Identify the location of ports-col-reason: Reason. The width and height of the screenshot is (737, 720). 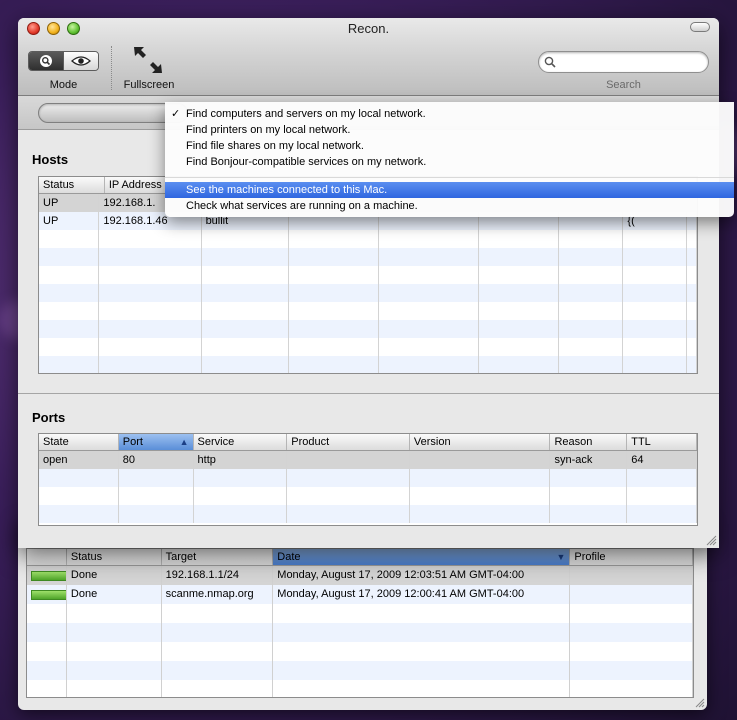
(589, 442).